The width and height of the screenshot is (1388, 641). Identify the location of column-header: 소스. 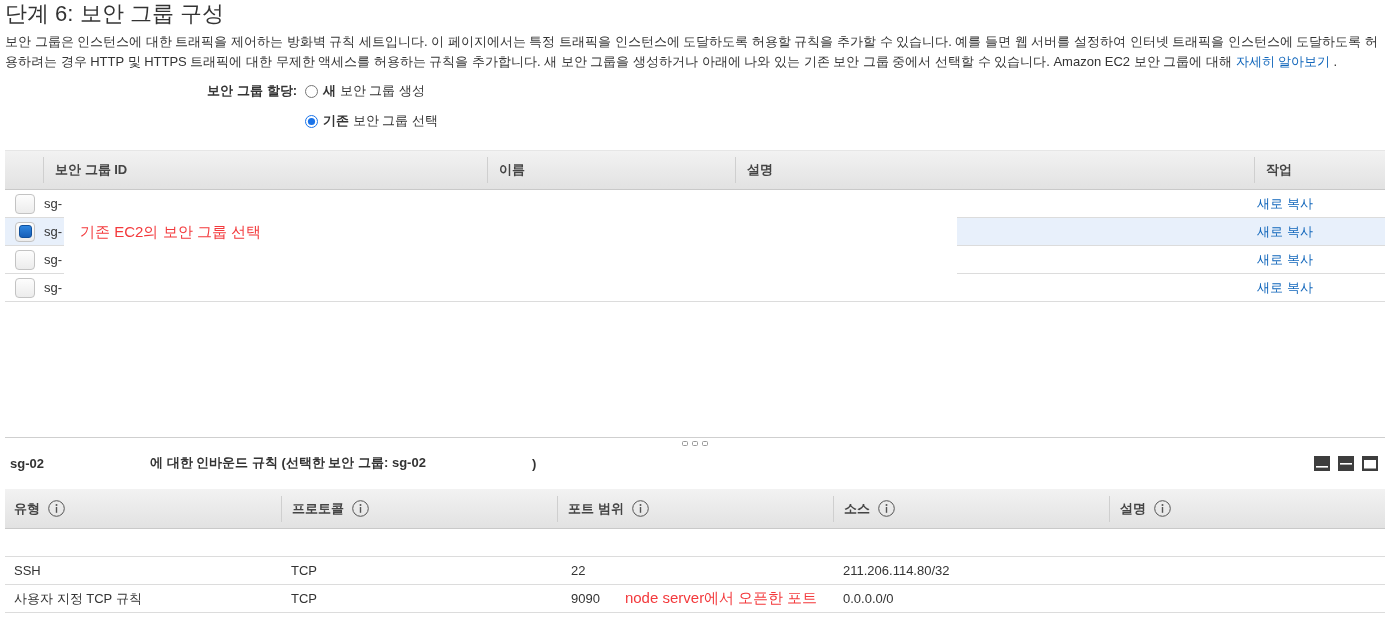
(857, 508).